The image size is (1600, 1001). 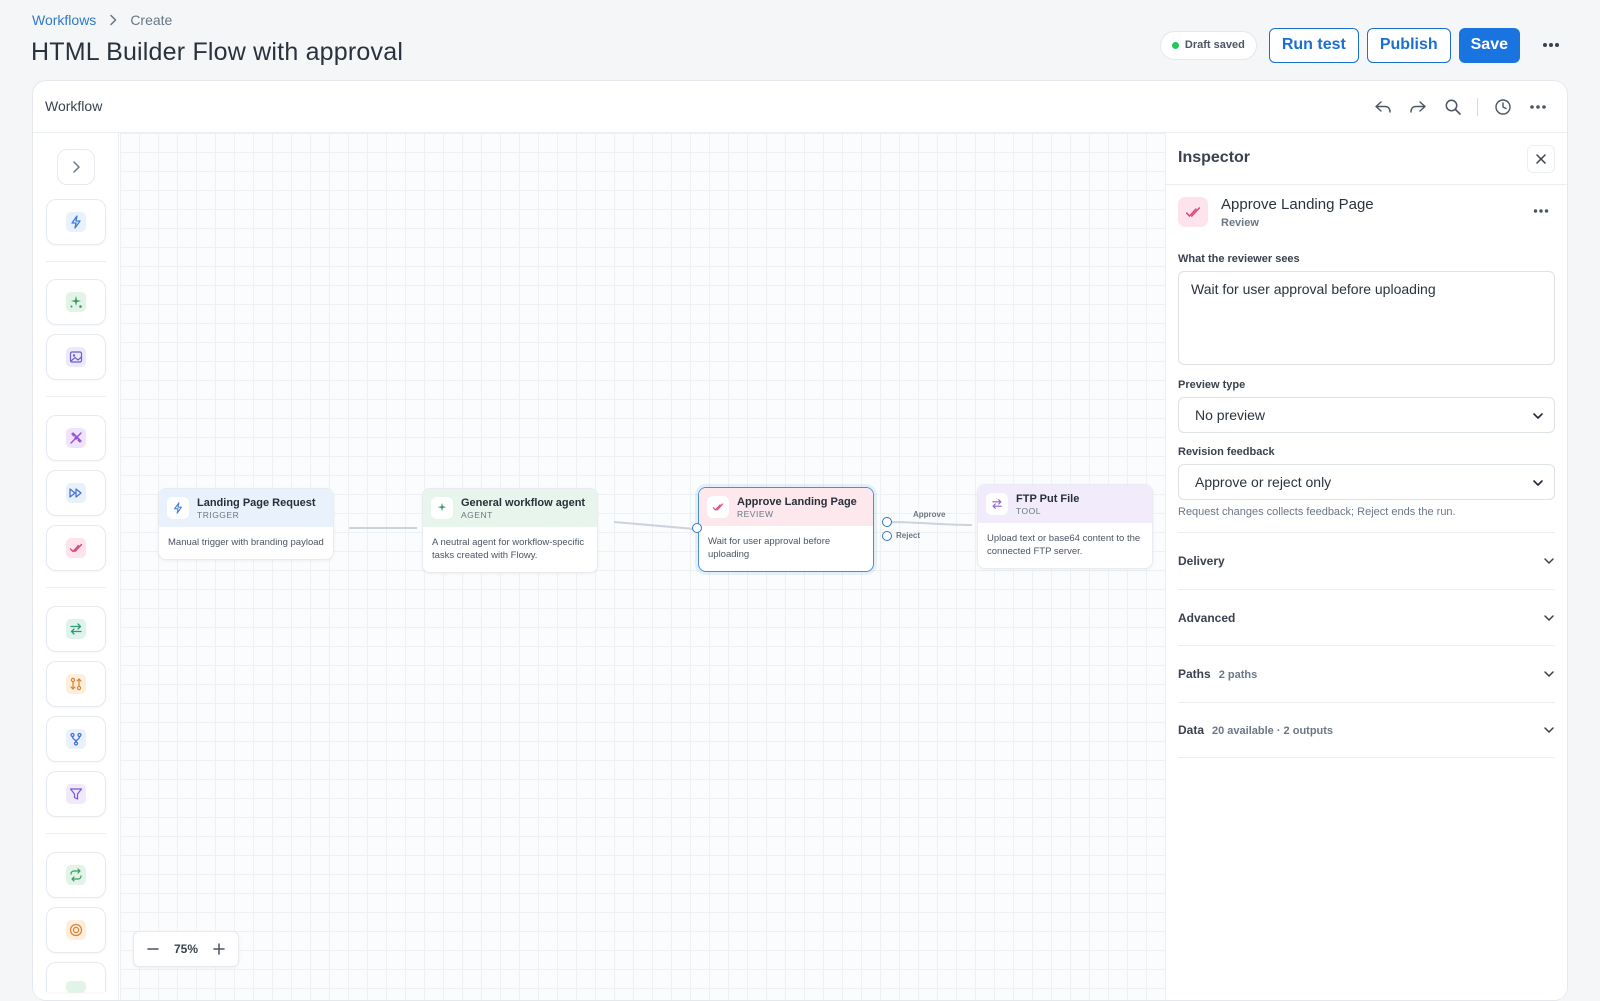 I want to click on swap-arrows-icon, so click(x=997, y=504).